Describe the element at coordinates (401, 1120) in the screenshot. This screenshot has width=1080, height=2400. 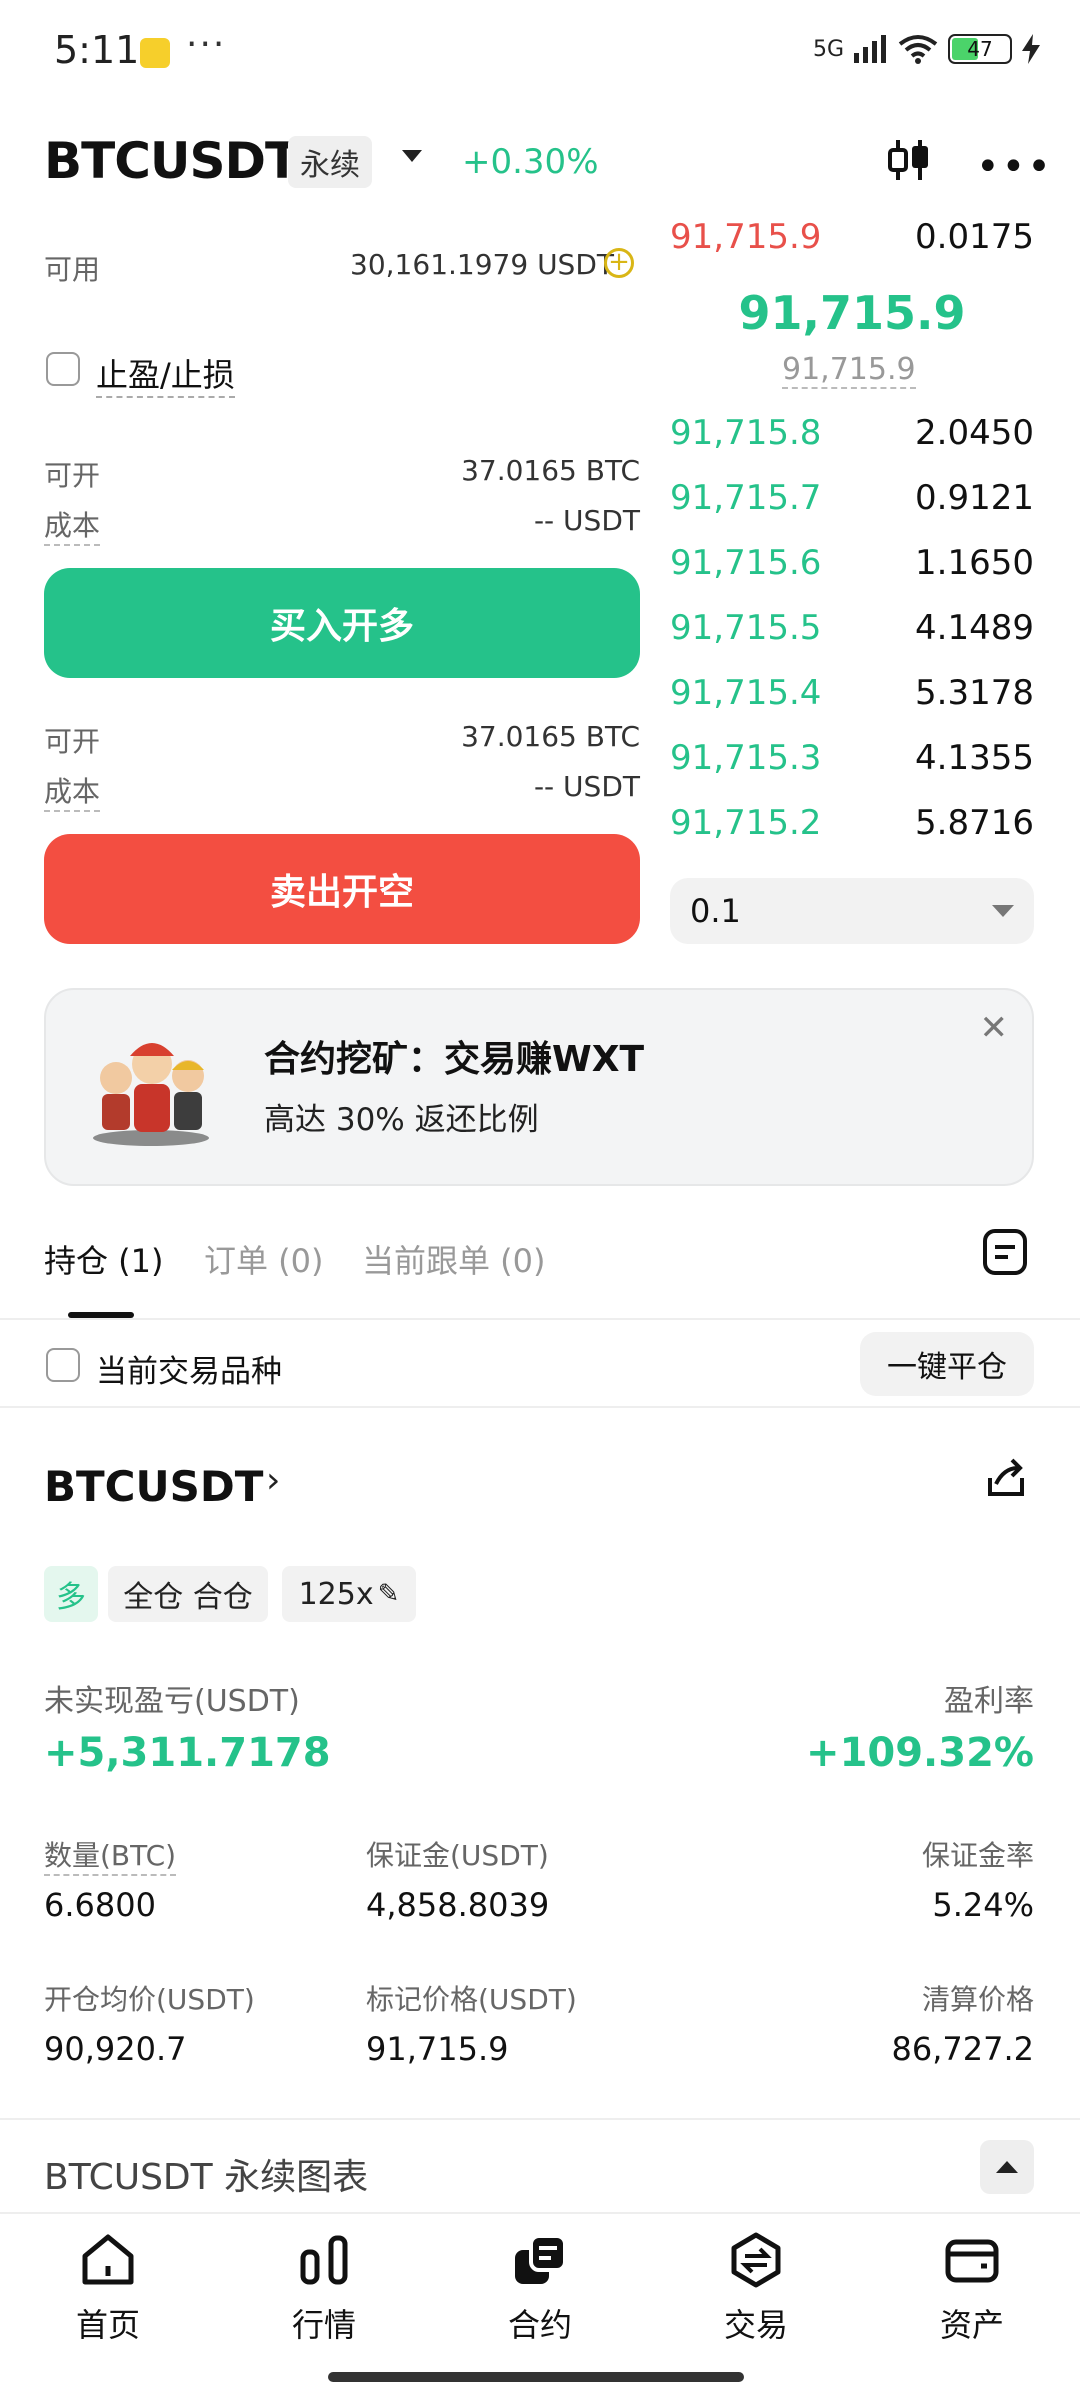
I see `banner-subtitle: 高达 30% 返还比例` at that location.